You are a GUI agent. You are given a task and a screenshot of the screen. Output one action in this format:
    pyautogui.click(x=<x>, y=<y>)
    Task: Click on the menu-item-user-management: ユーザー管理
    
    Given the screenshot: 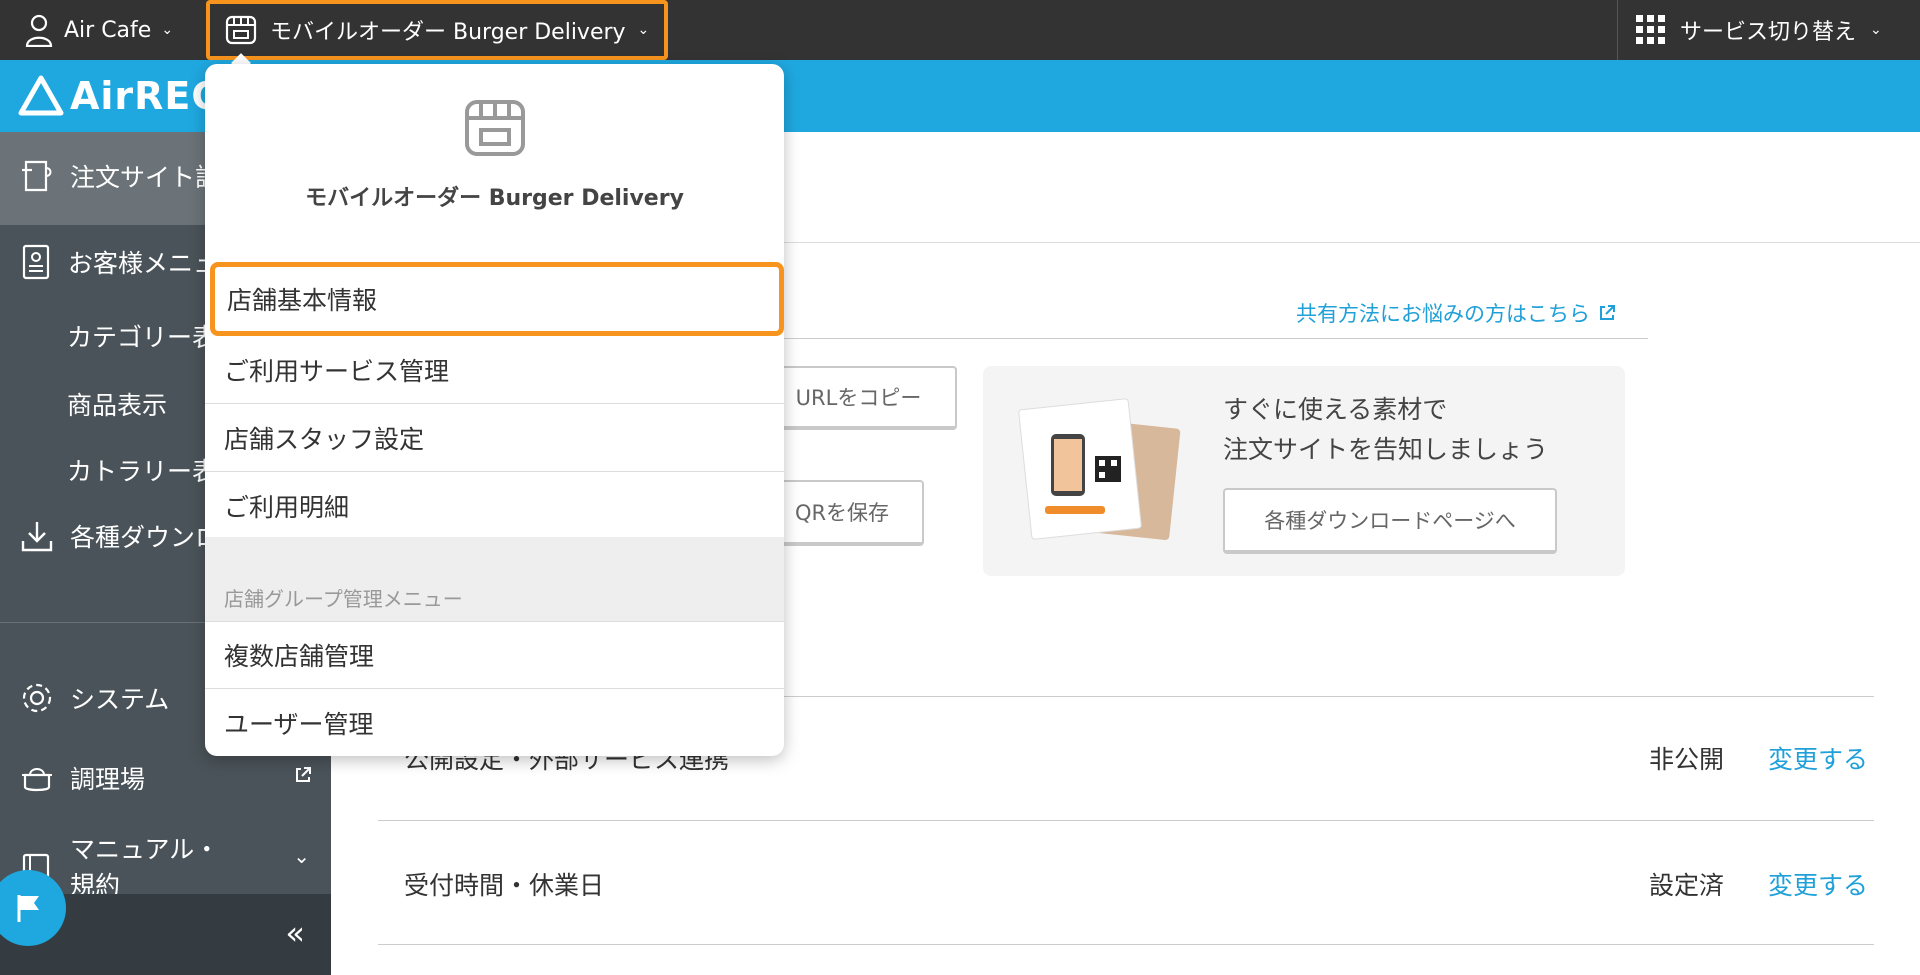 What is the action you would take?
    pyautogui.click(x=494, y=722)
    